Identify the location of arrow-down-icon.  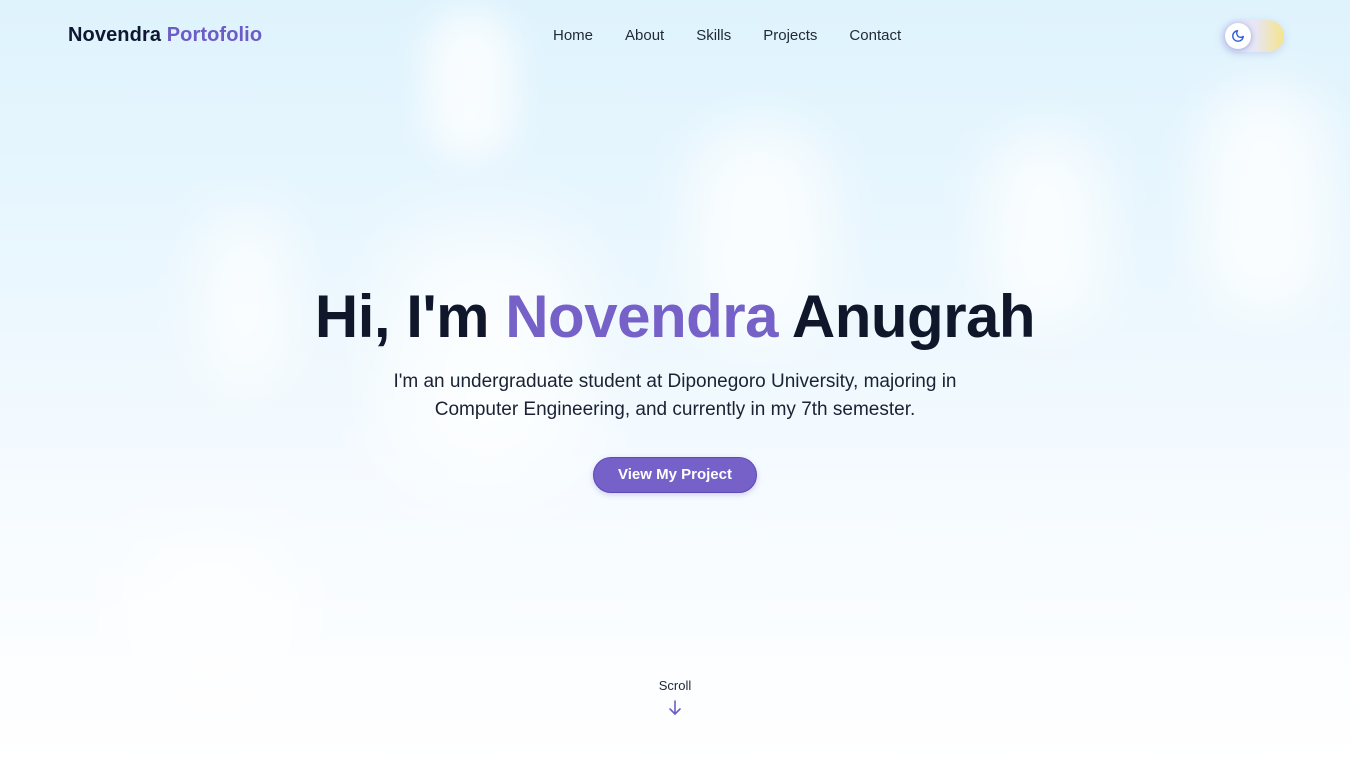
(675, 707).